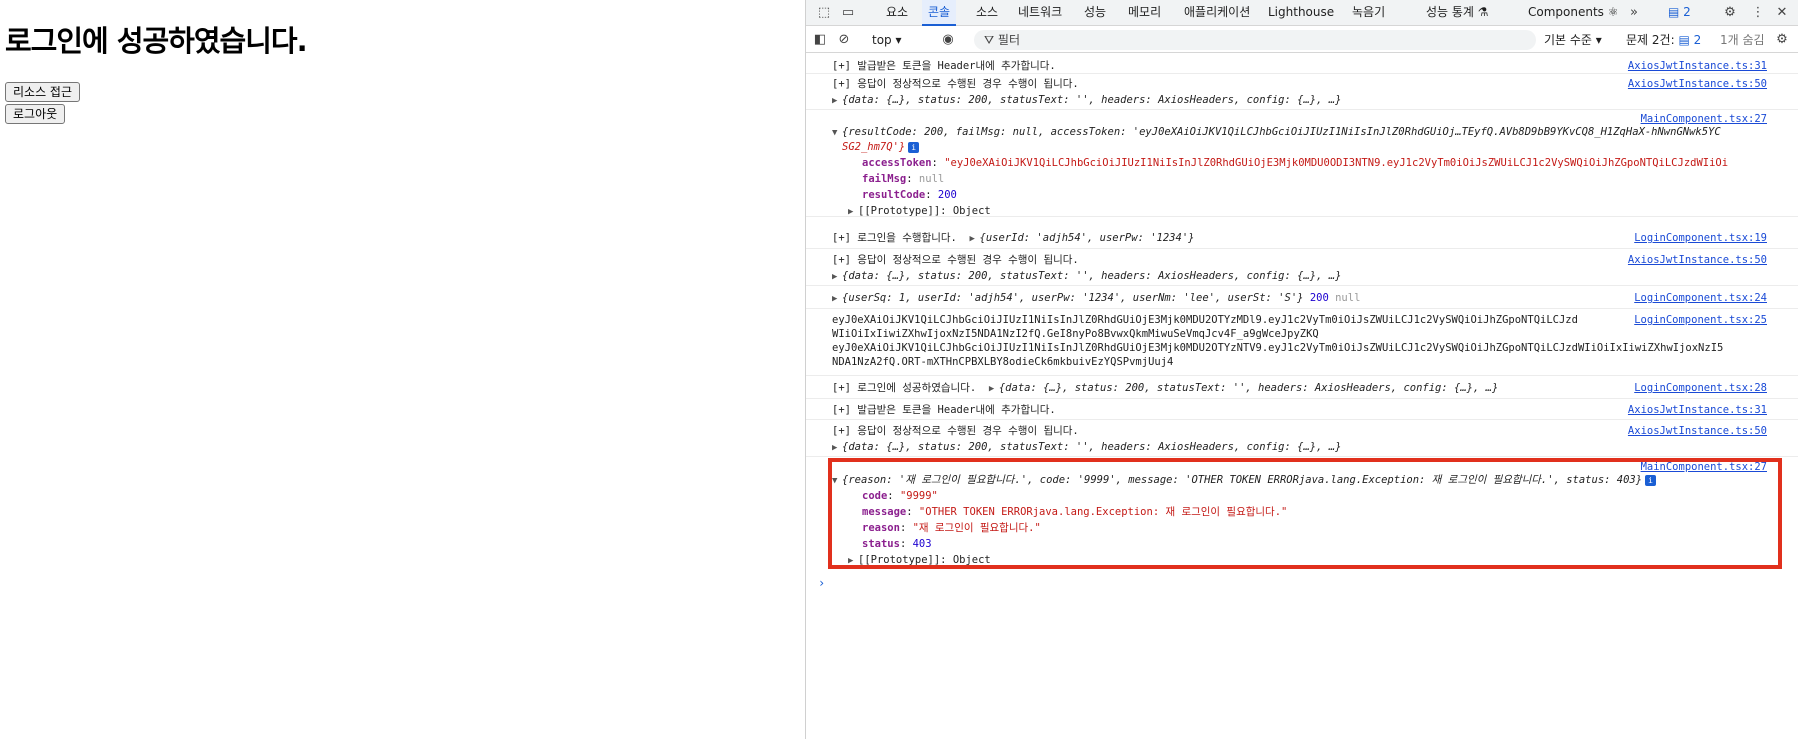  Describe the element at coordinates (919, 211) in the screenshot. I see `prototype-row: ▶ [[Prototype]]: Object` at that location.